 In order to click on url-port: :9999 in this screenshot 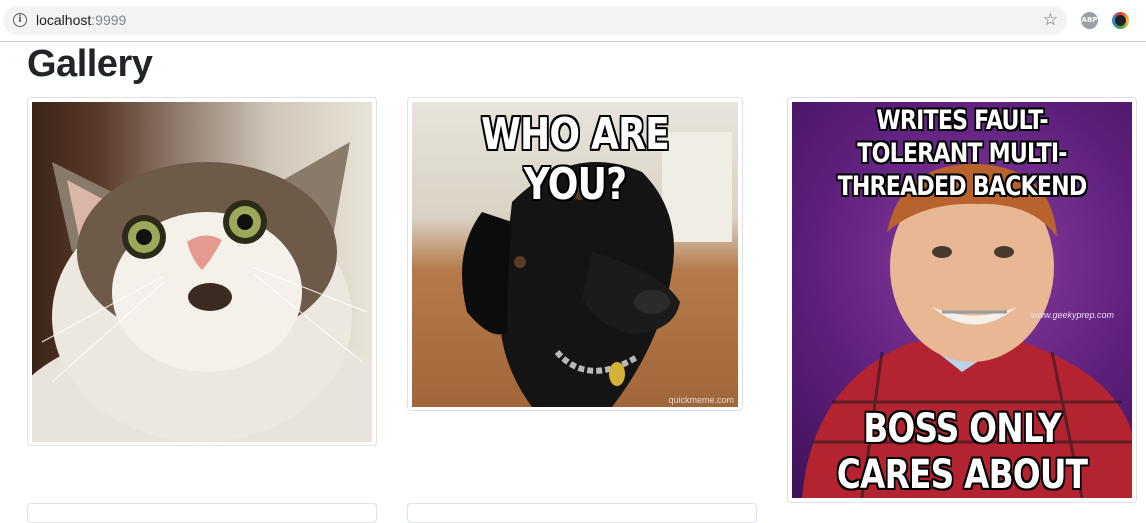, I will do `click(109, 20)`.